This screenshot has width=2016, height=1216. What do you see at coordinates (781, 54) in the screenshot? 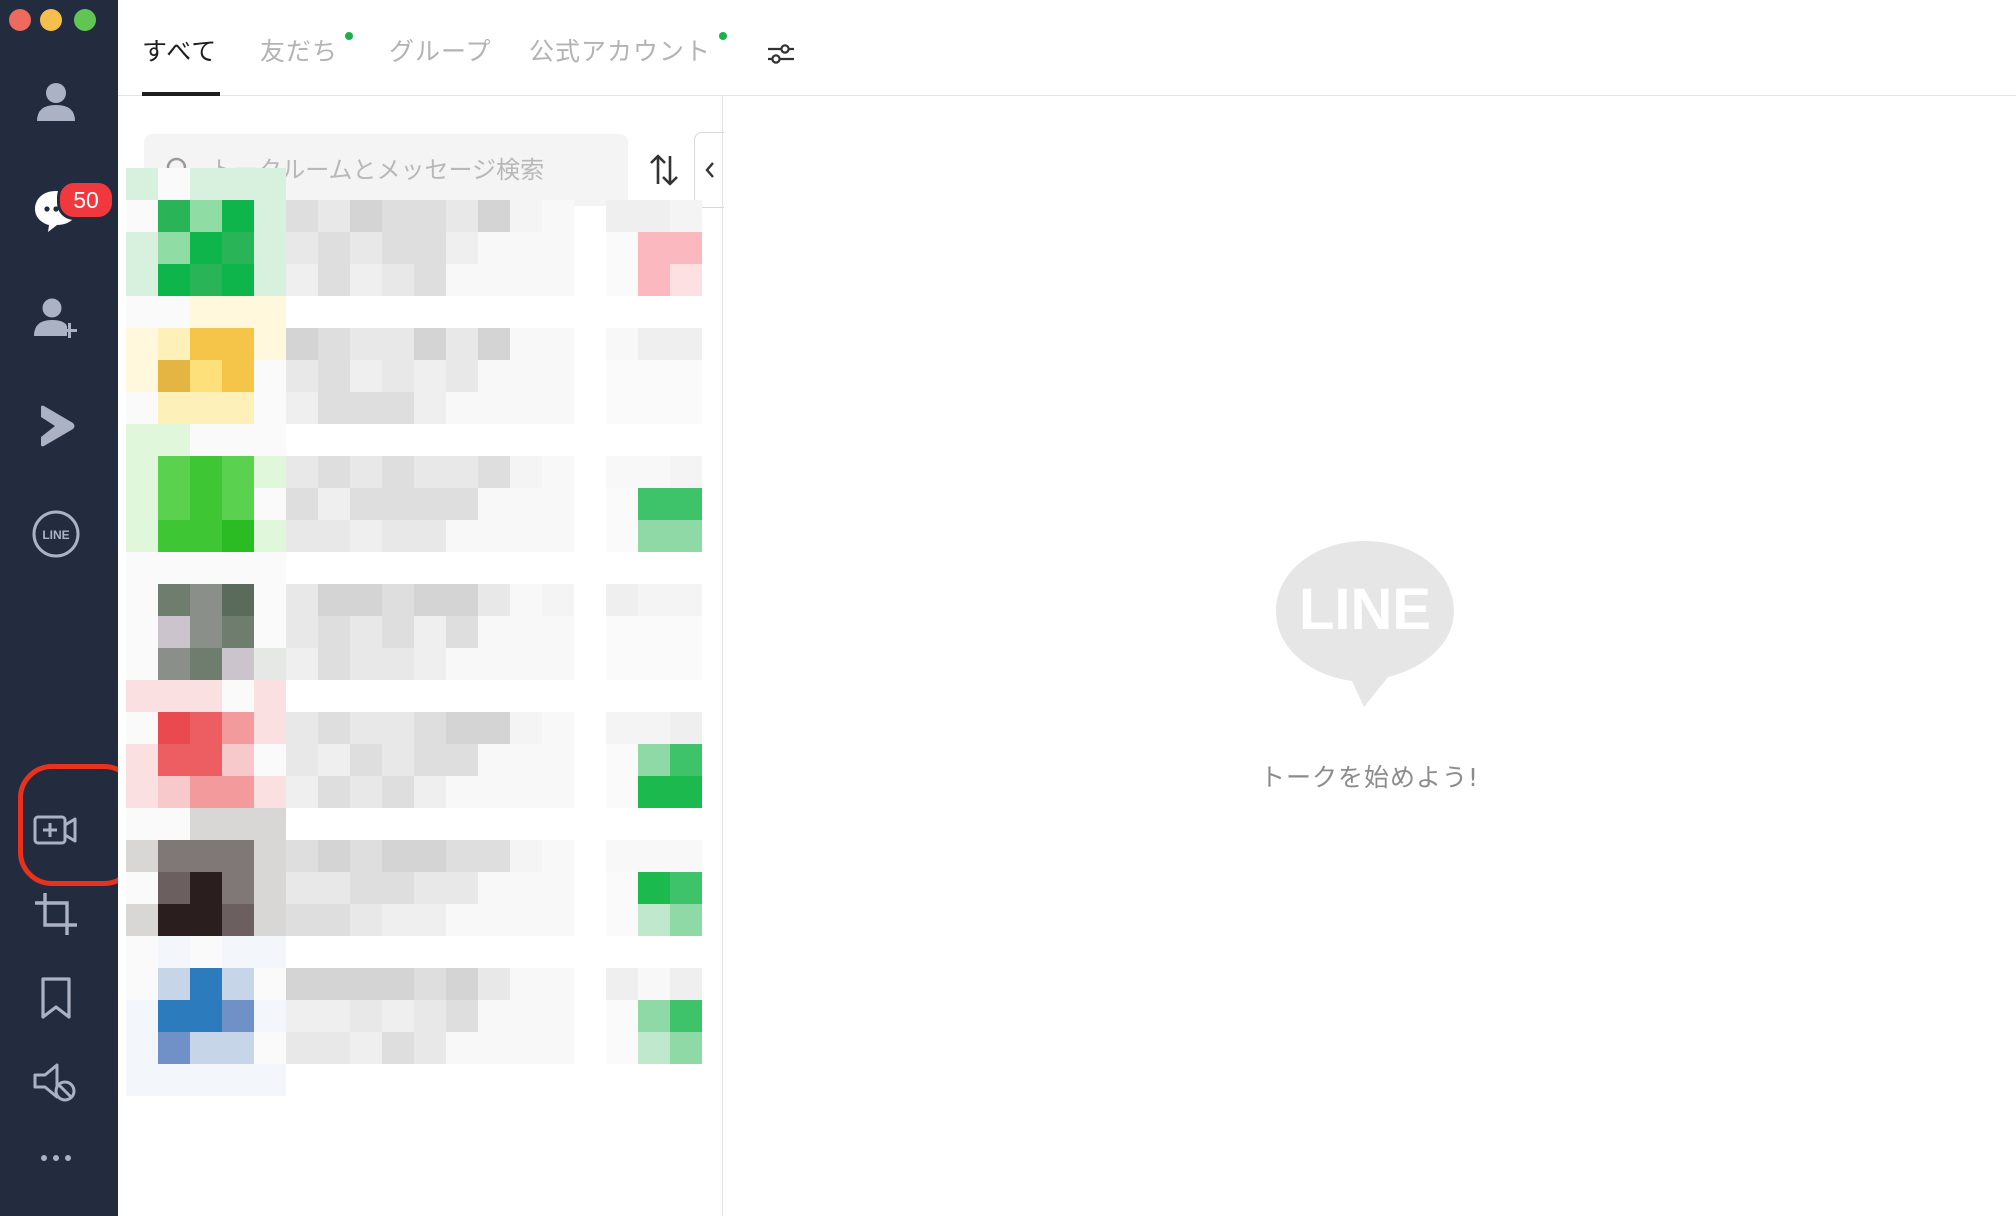
I see `filter-settings-icon` at bounding box center [781, 54].